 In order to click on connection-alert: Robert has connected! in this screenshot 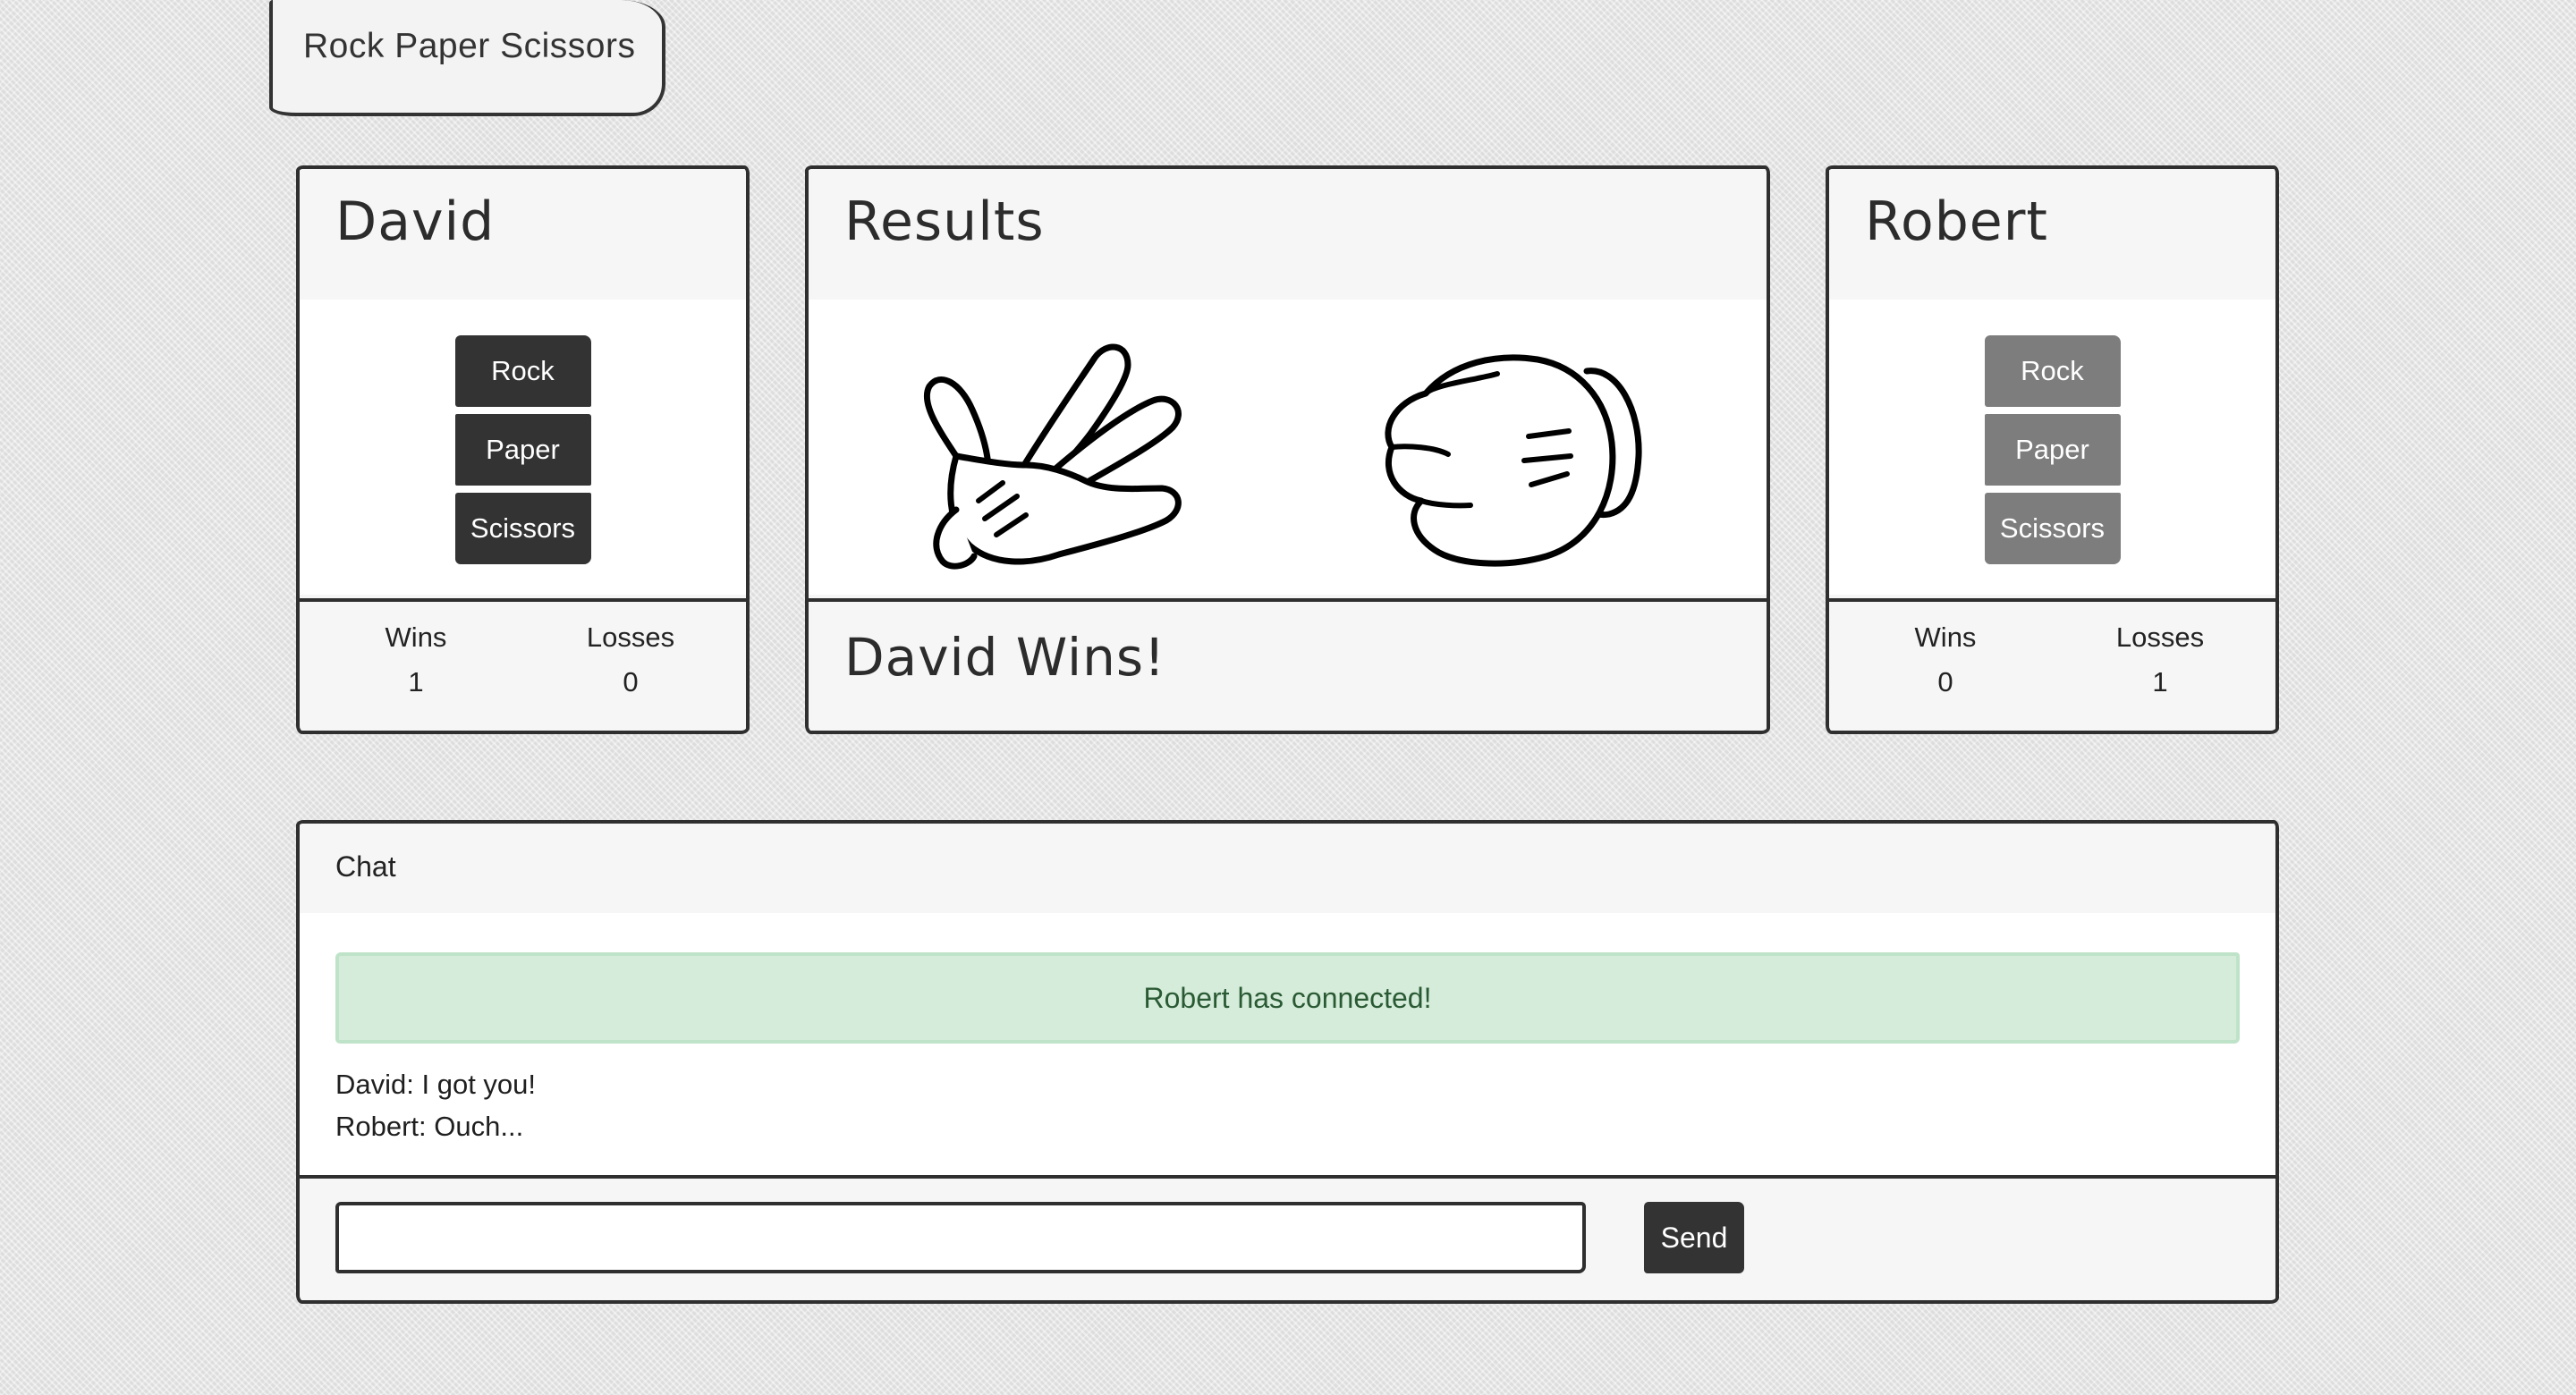, I will do `click(1287, 998)`.